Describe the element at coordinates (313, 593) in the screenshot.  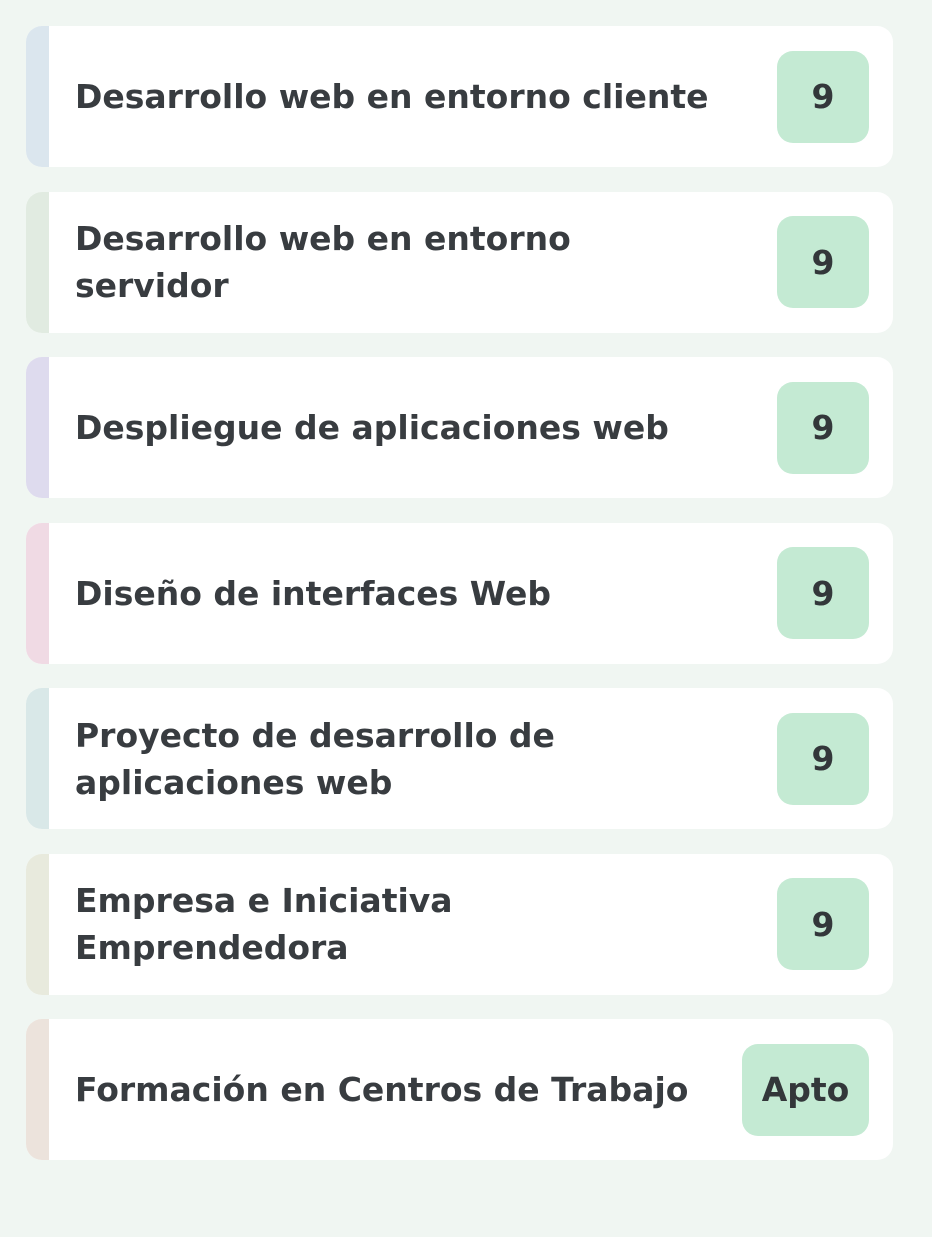
I see `subject-name: Diseño de interfaces Web` at that location.